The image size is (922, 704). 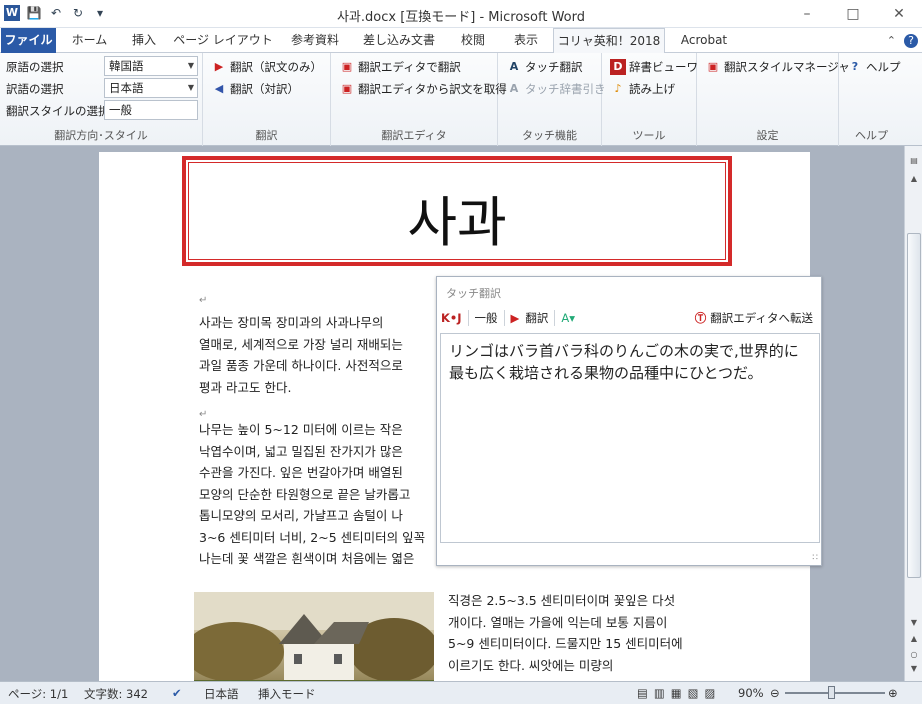 What do you see at coordinates (223, 40) in the screenshot?
I see `tab-page-layout: ページ レイアウト` at bounding box center [223, 40].